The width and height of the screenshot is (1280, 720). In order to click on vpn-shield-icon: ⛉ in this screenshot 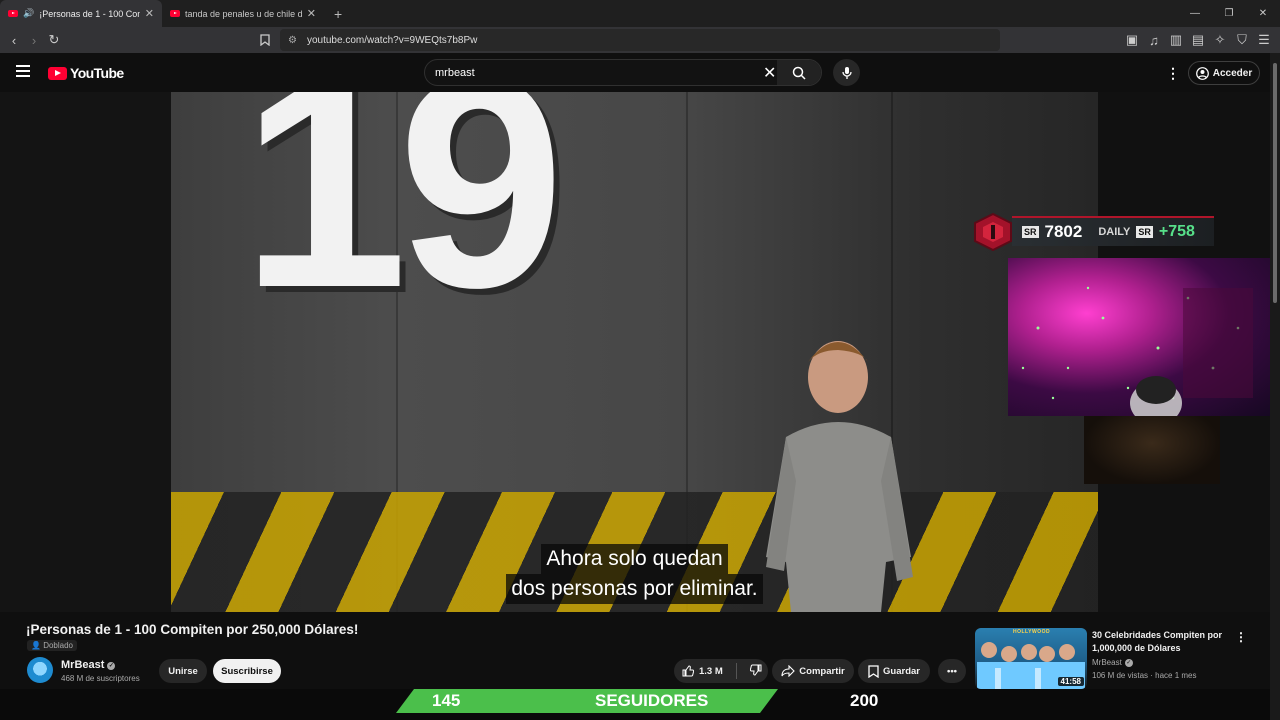, I will do `click(1242, 40)`.